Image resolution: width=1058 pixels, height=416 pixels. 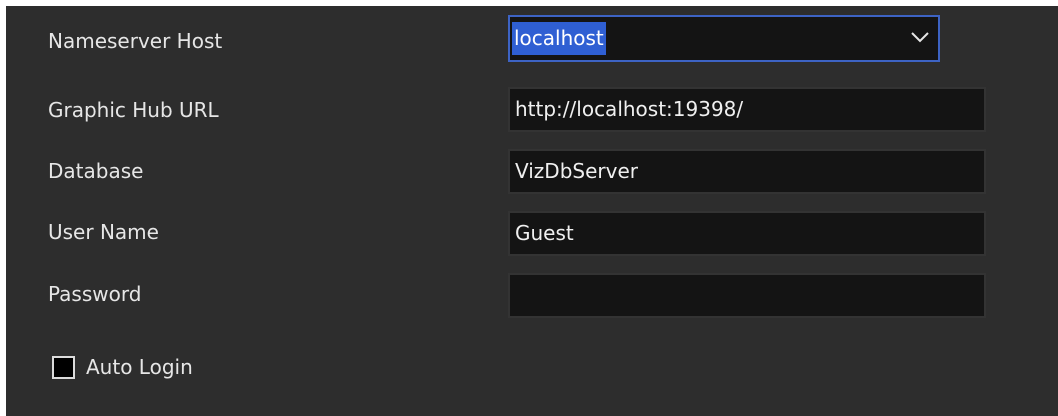 I want to click on password-label: Password, so click(x=95, y=294).